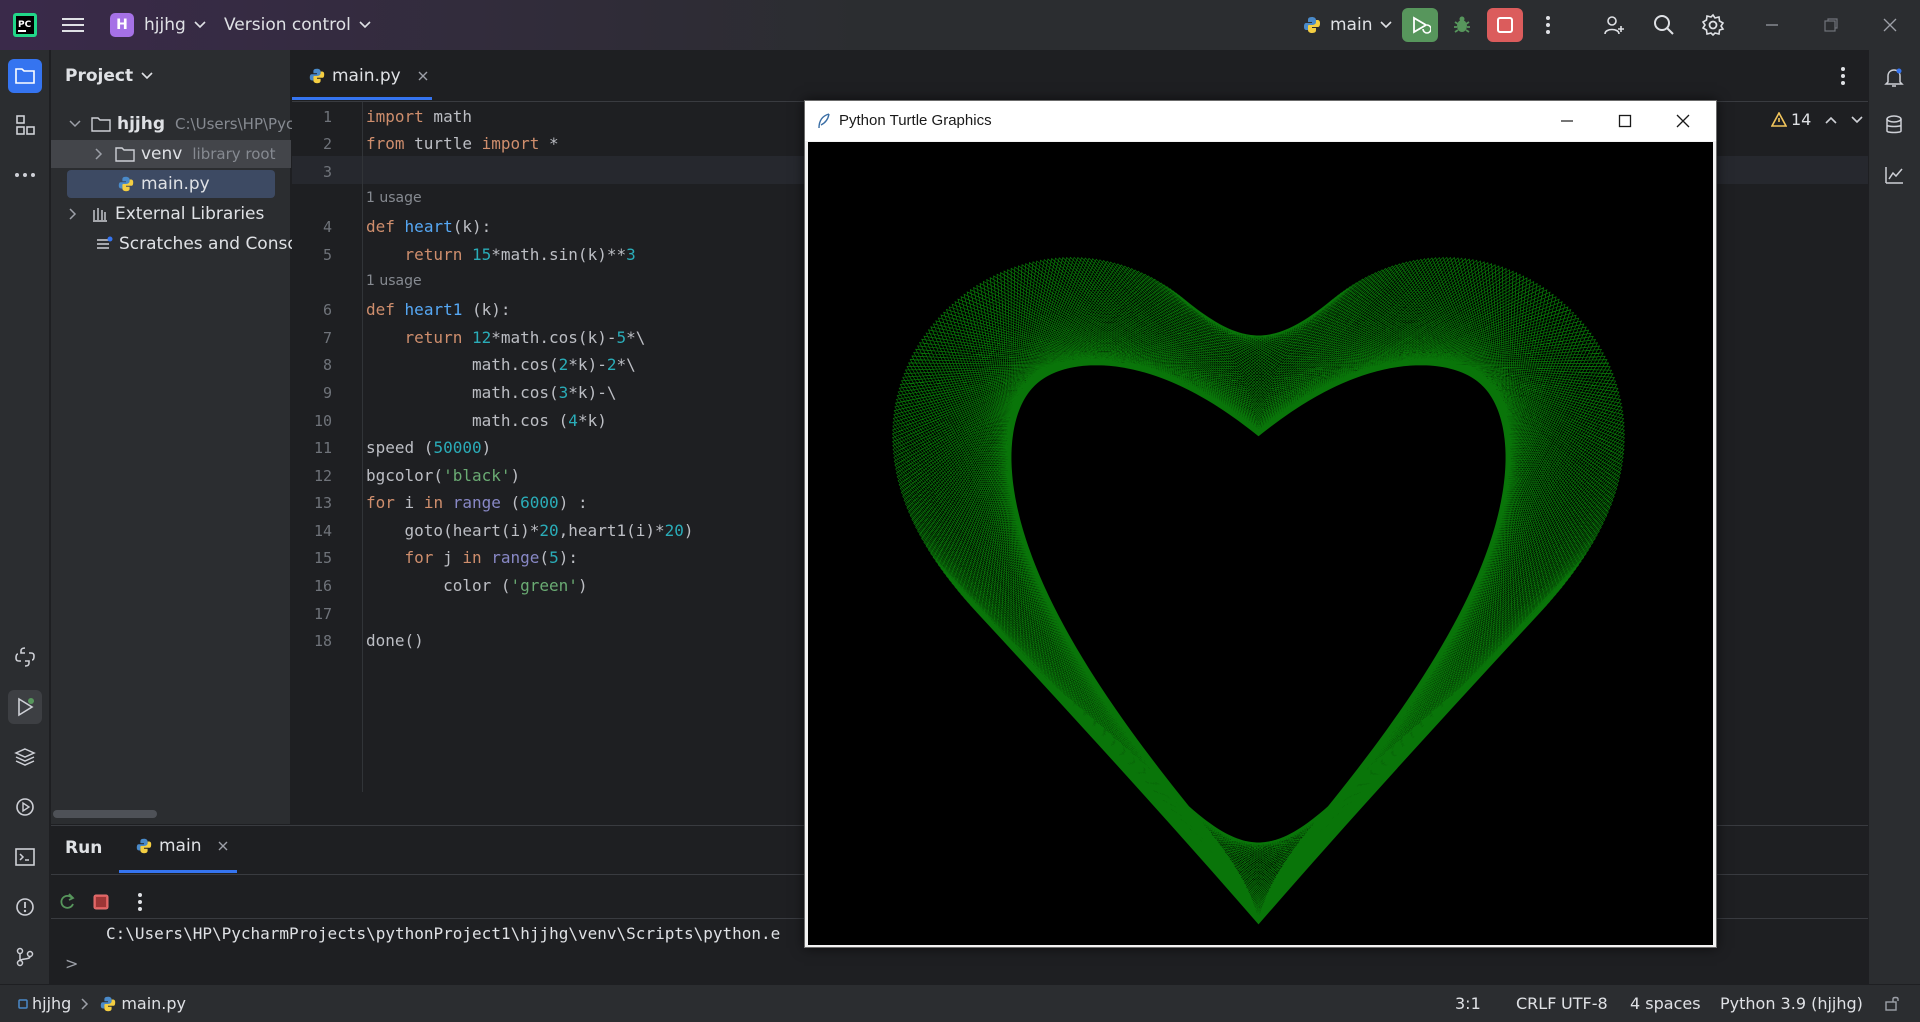  I want to click on code-with-me-button, so click(1614, 25).